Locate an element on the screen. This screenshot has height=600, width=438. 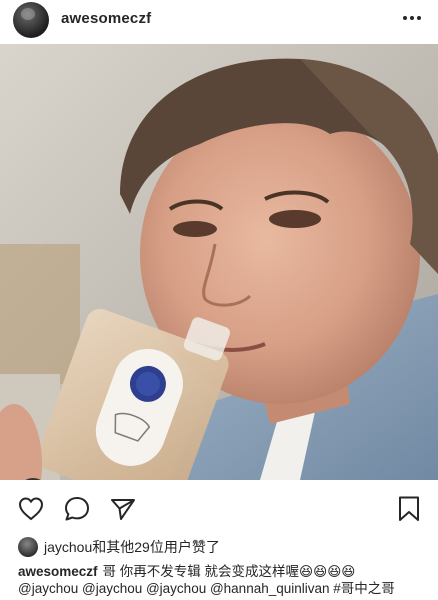
send-icon is located at coordinates (123, 509).